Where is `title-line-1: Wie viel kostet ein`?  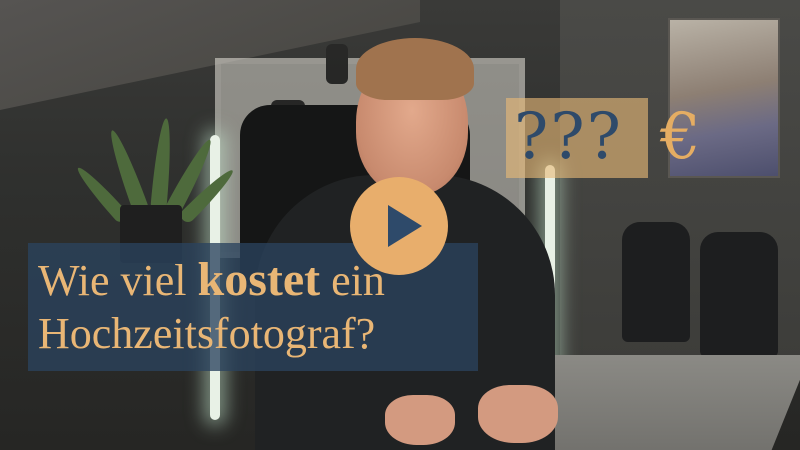
title-line-1: Wie viel kostet ein is located at coordinates (211, 280).